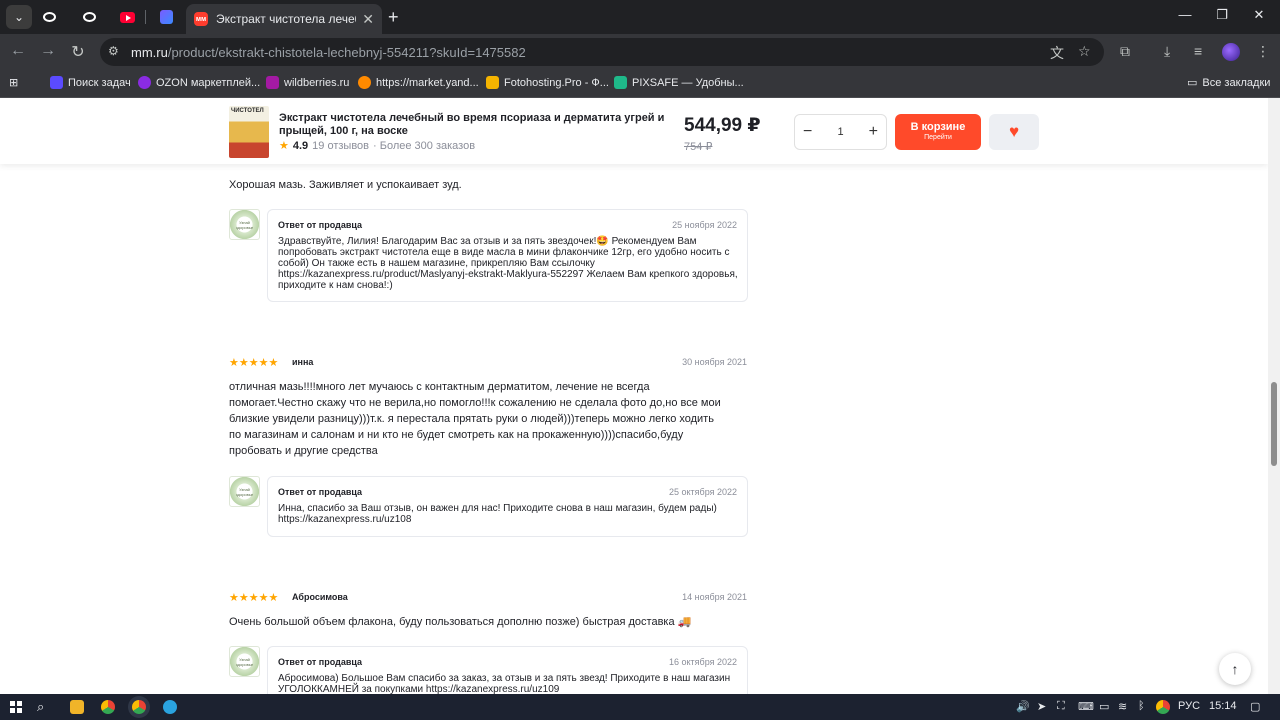  What do you see at coordinates (340, 146) in the screenshot?
I see `reviews-count: 19 отзывов` at bounding box center [340, 146].